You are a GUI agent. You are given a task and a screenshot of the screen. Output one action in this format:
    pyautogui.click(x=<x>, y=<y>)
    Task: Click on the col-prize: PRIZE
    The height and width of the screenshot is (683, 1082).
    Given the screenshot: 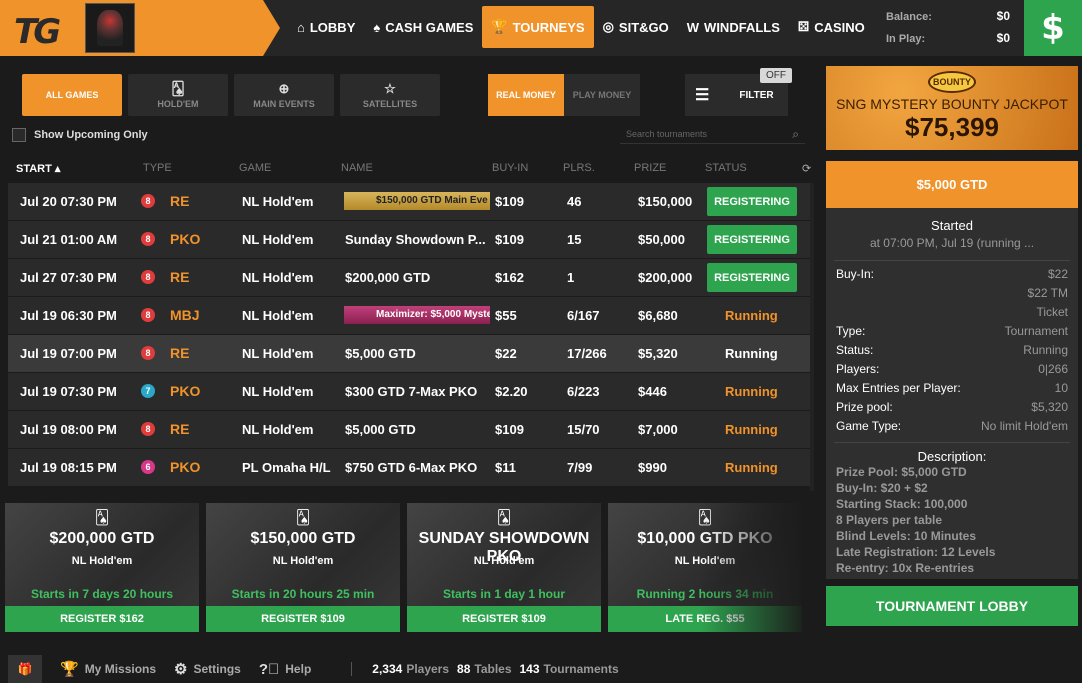 What is the action you would take?
    pyautogui.click(x=650, y=168)
    